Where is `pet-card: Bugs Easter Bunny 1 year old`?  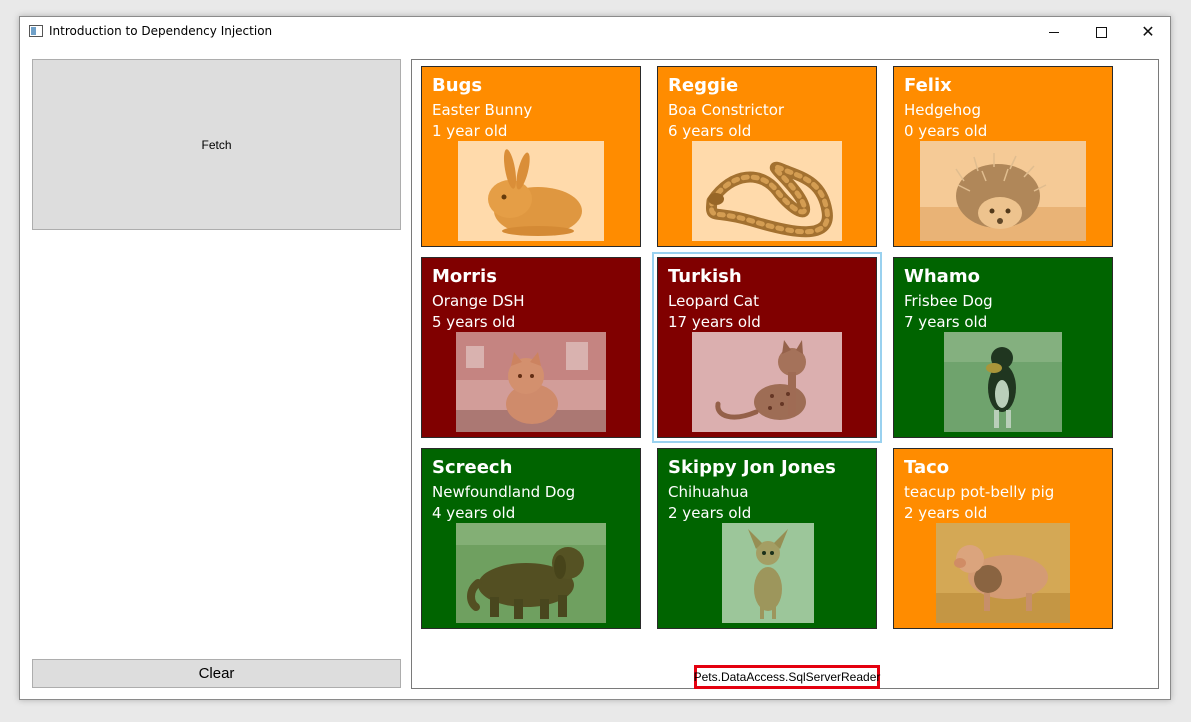 pet-card: Bugs Easter Bunny 1 year old is located at coordinates (531, 156).